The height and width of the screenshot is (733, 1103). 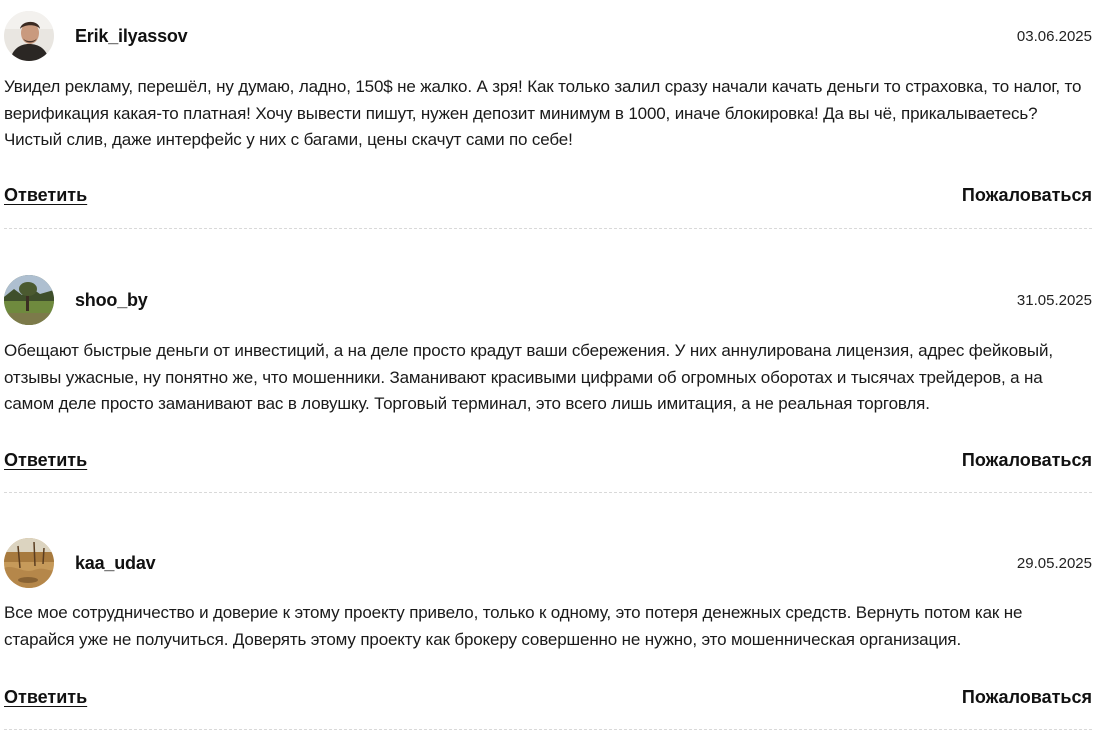 What do you see at coordinates (115, 563) in the screenshot?
I see `username: kaa_udav` at bounding box center [115, 563].